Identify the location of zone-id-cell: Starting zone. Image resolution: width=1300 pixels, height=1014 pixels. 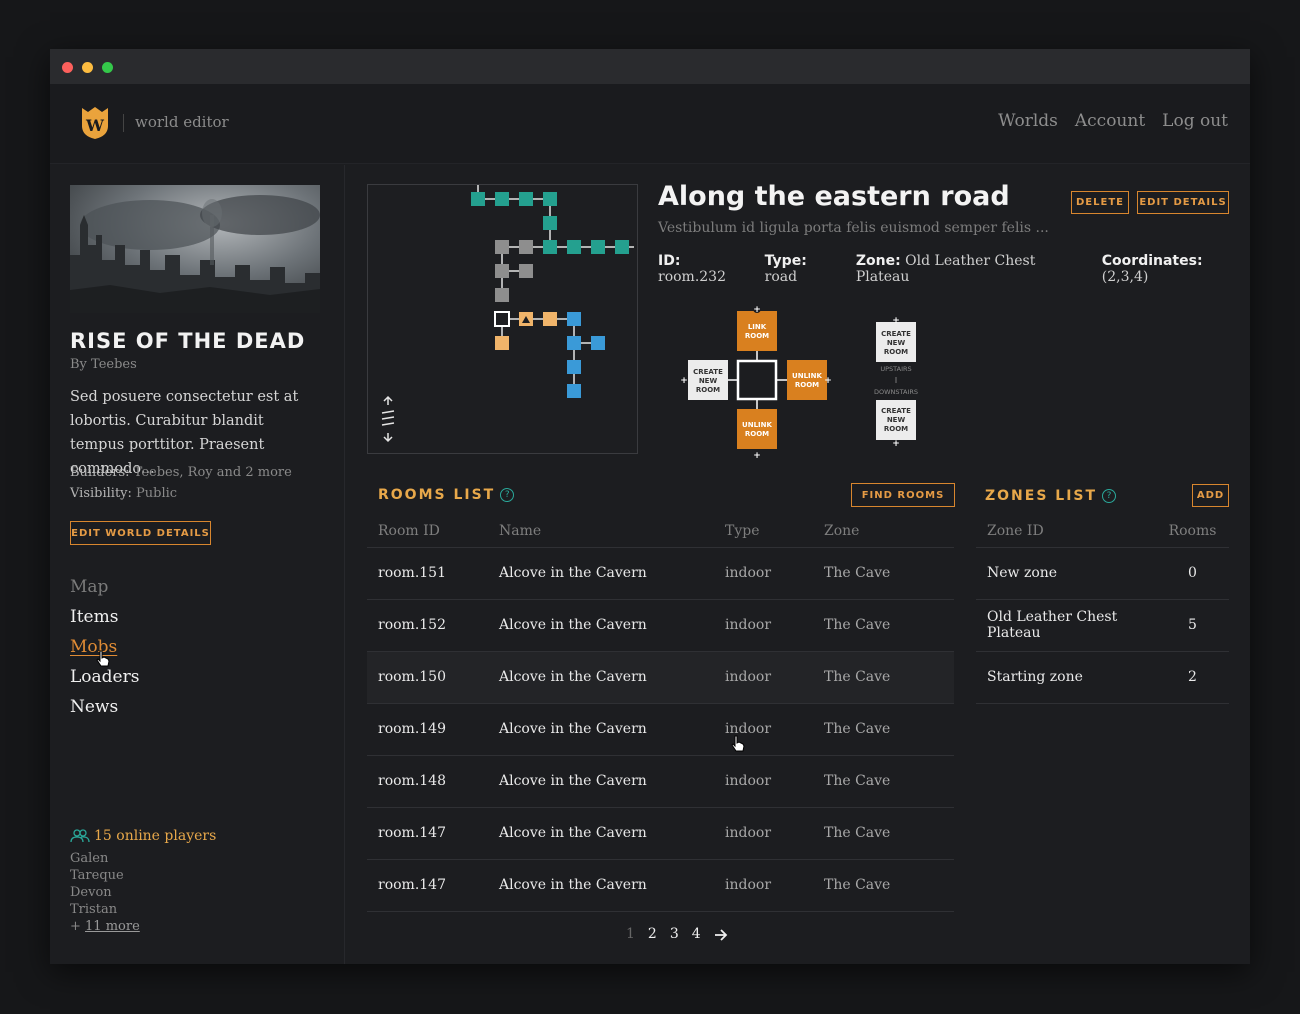
(1066, 677).